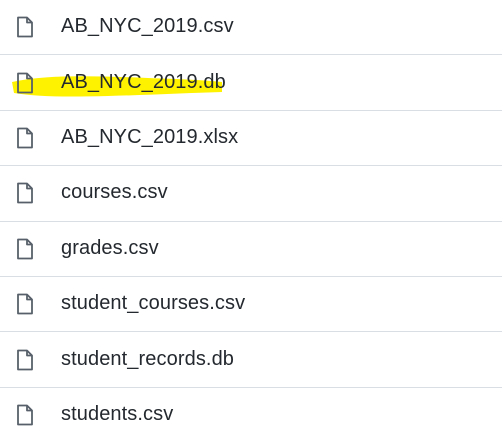 The image size is (502, 445). What do you see at coordinates (251, 305) in the screenshot?
I see `file-row-student-courses-csv: student_courses.csv` at bounding box center [251, 305].